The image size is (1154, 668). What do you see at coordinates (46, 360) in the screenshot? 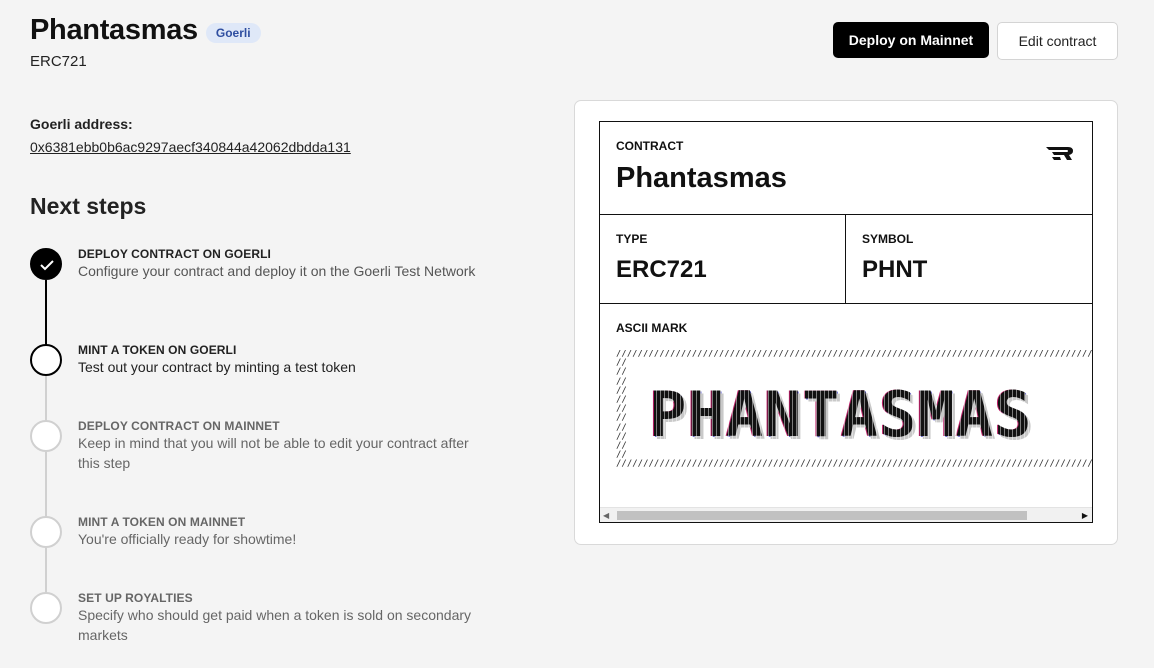
I see `step-current-indicator` at bounding box center [46, 360].